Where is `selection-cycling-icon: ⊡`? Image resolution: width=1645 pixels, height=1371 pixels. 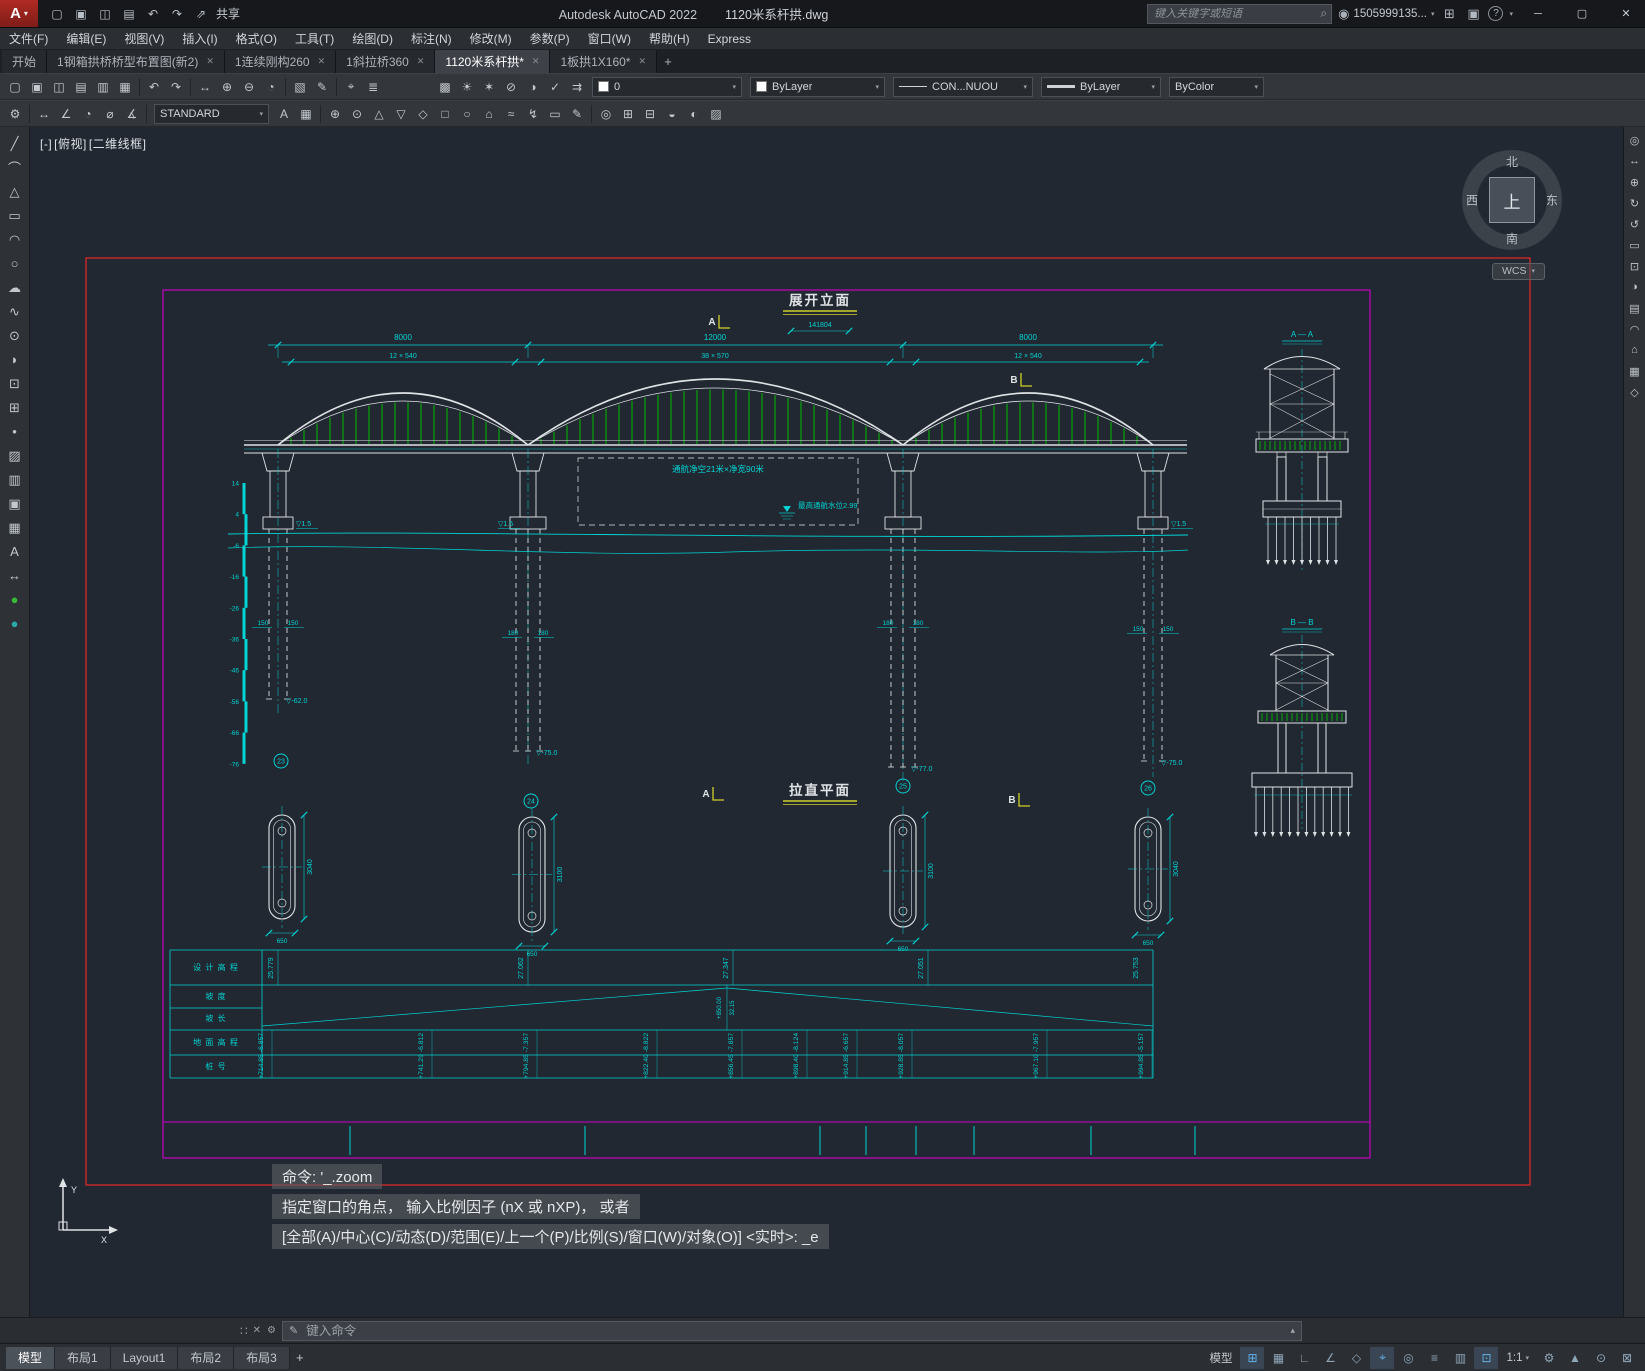 selection-cycling-icon: ⊡ is located at coordinates (1486, 1357).